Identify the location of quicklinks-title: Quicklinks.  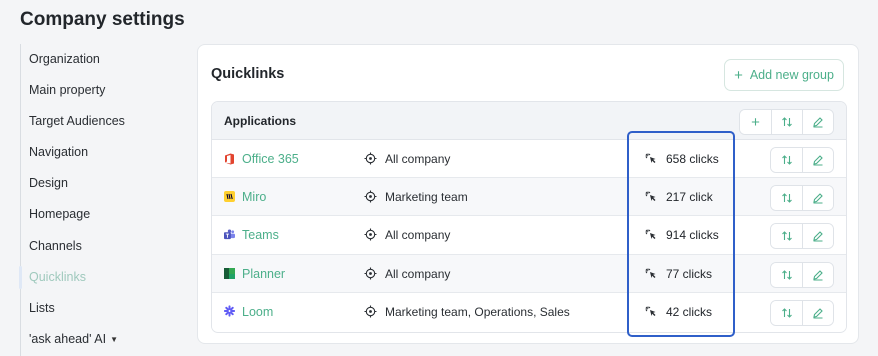
(248, 74).